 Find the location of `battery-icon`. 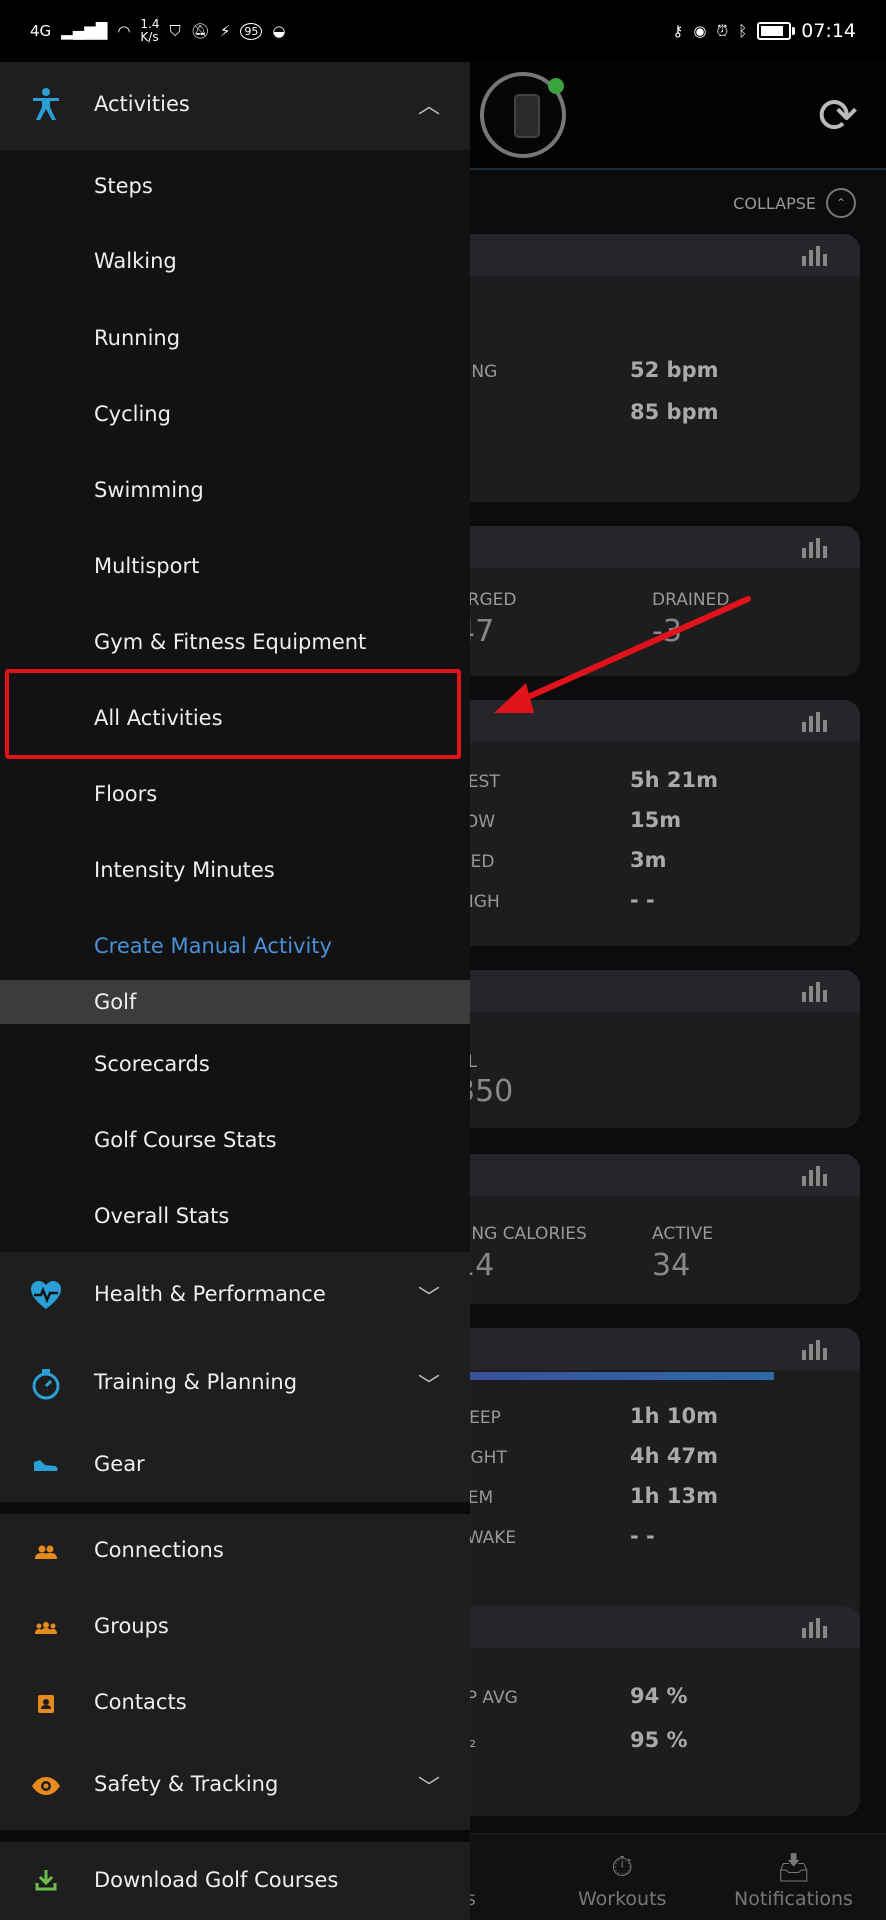

battery-icon is located at coordinates (776, 31).